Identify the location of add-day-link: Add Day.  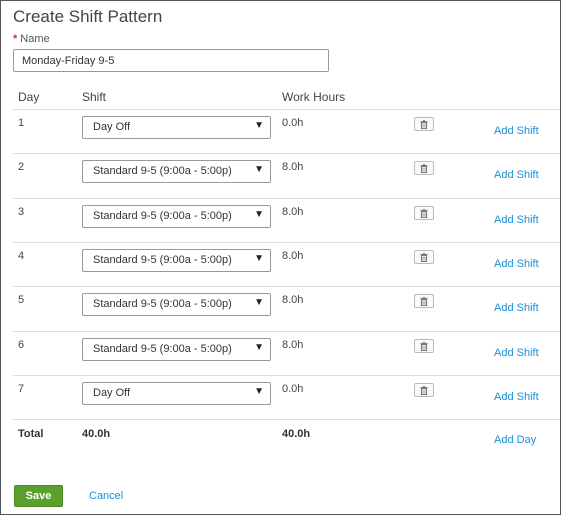
(515, 440).